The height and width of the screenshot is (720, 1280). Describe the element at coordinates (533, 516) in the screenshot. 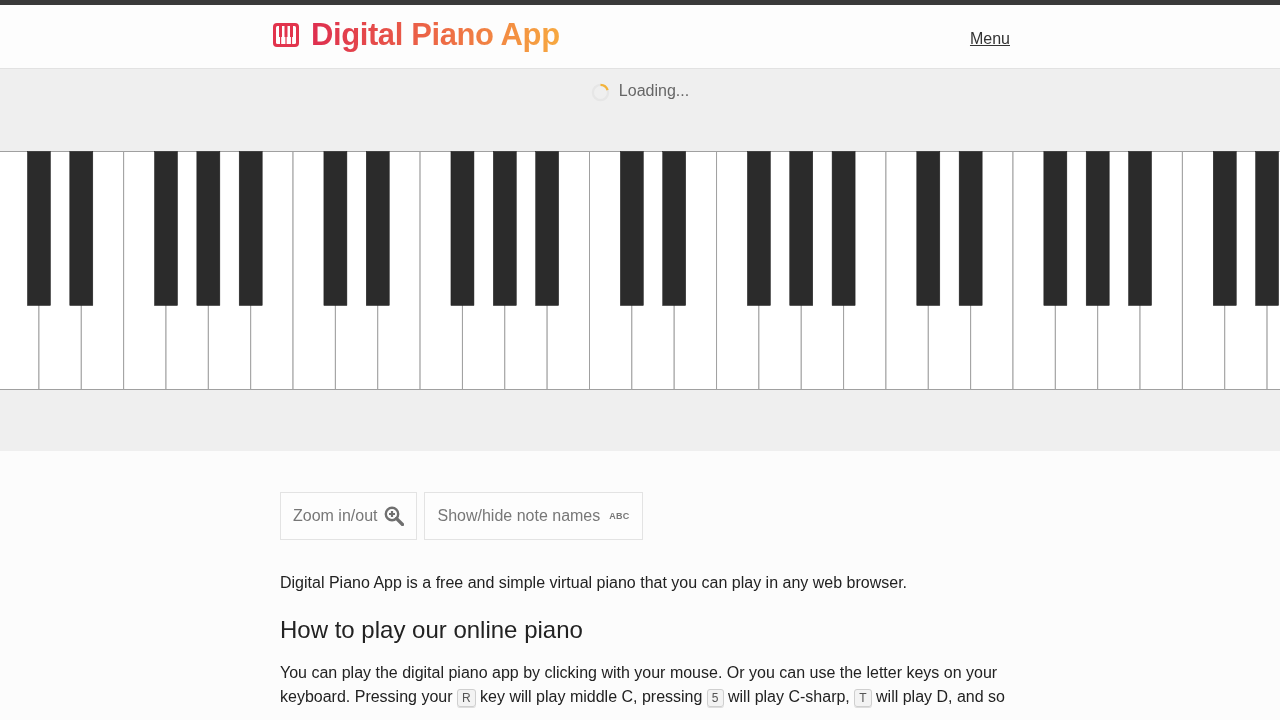

I see `note-names-button: Show/hide note names ABC` at that location.